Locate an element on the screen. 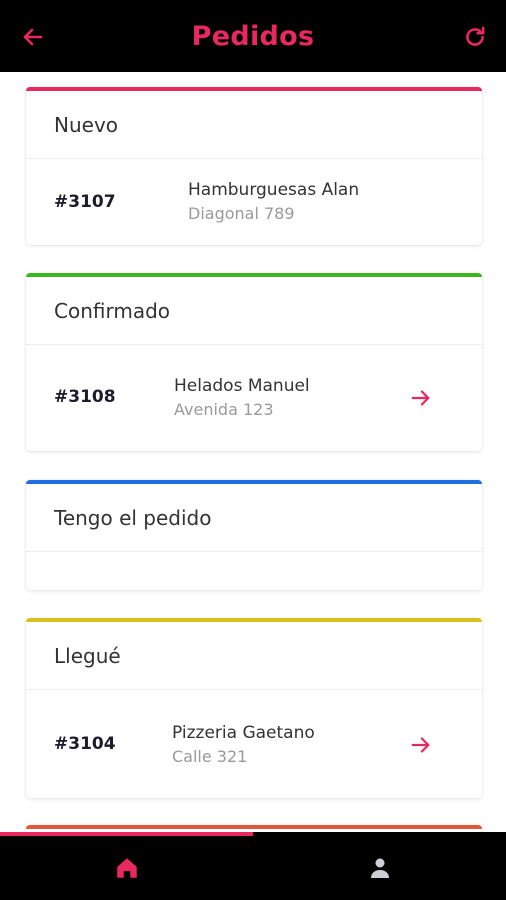 Image resolution: width=506 pixels, height=900 pixels. section-title-tengo: Tengo el pedido is located at coordinates (254, 518).